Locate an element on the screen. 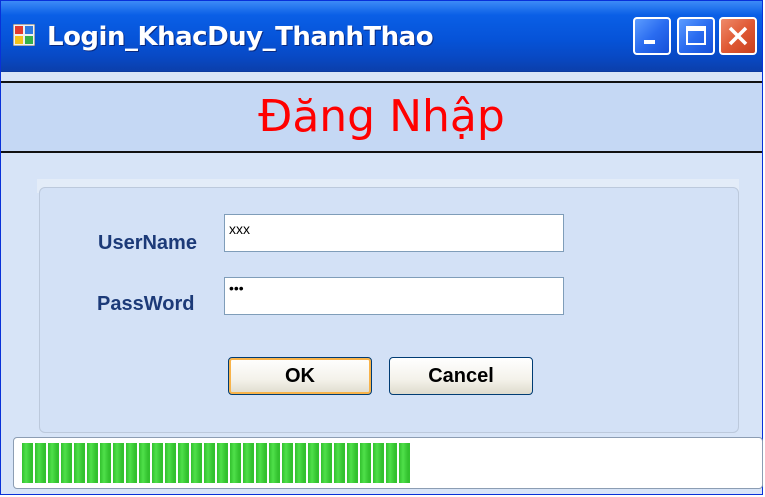 This screenshot has height=497, width=765. title-bar: Login_KhacDuy_ThanhThao is located at coordinates (381, 36).